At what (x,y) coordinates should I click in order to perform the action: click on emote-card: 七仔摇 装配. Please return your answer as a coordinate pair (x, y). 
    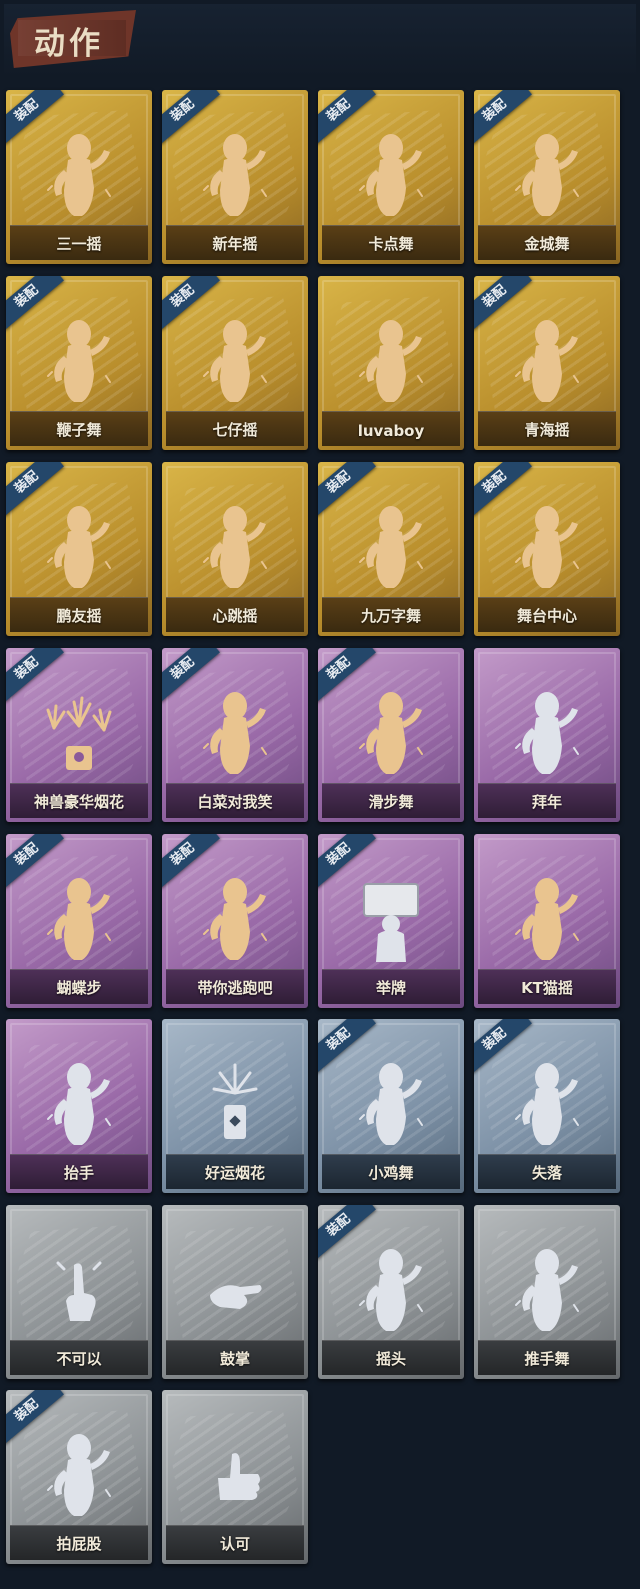
    Looking at the image, I should click on (235, 363).